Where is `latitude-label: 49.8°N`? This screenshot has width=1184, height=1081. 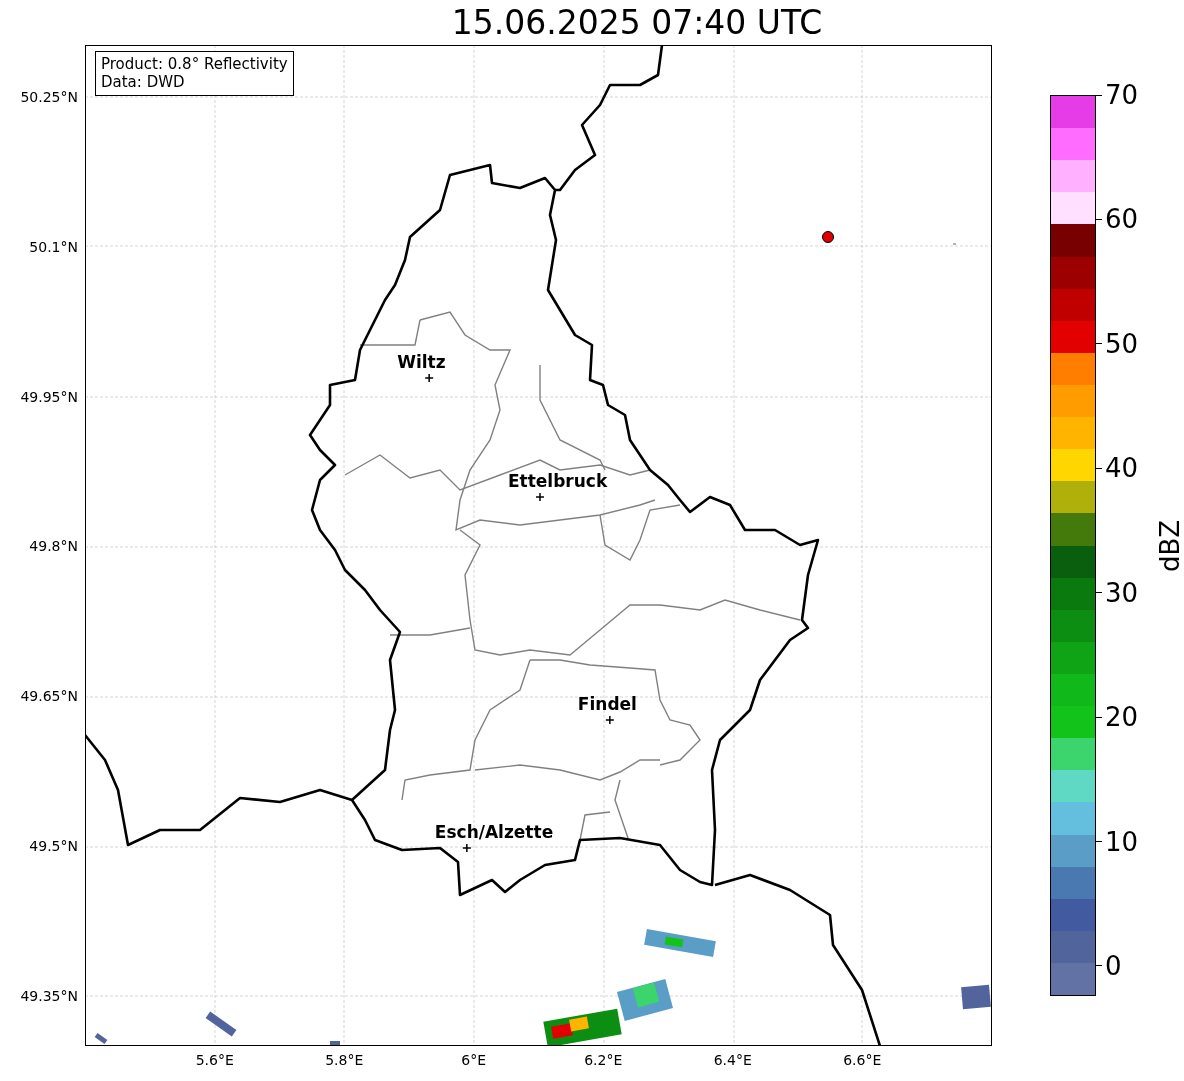
latitude-label: 49.8°N is located at coordinates (53, 546).